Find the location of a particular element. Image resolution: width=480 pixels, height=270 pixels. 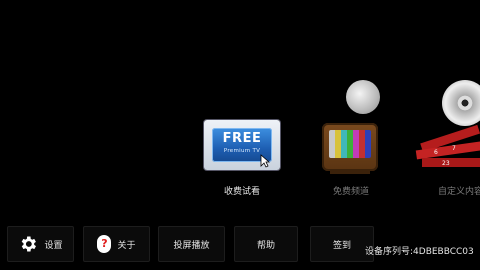

check-in-button-label: 签到 is located at coordinates (341, 245).